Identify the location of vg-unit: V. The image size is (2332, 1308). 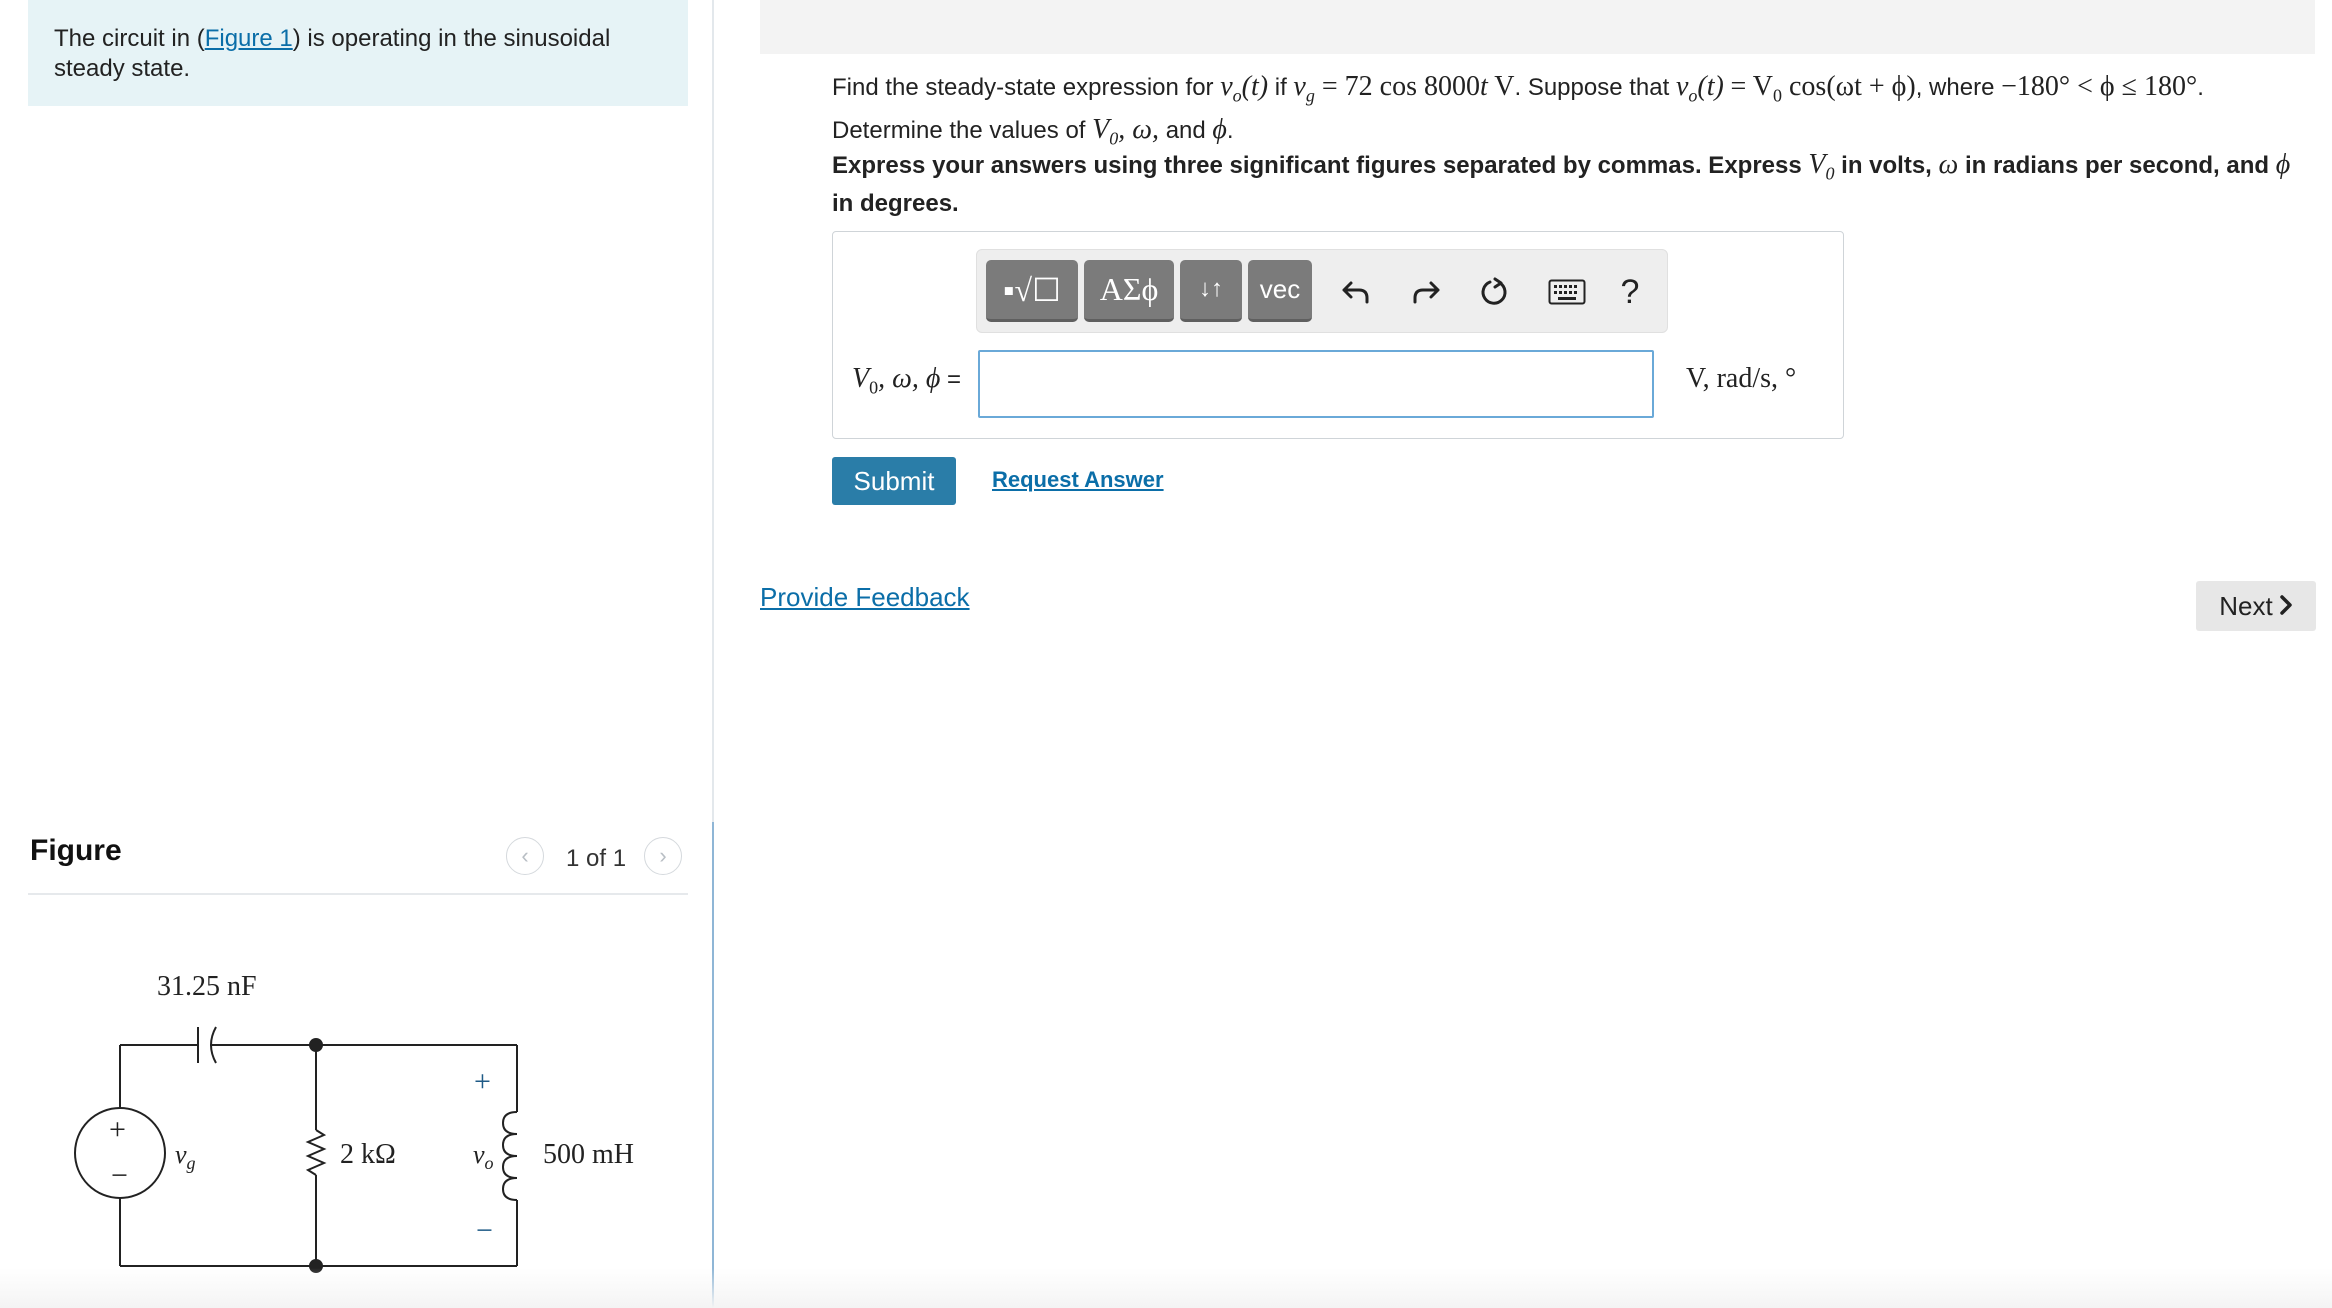
(1501, 86).